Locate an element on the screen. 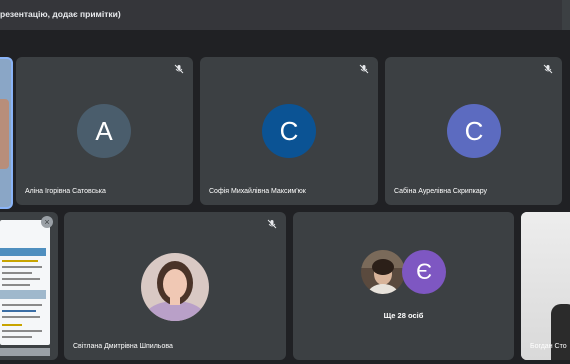 This screenshot has height=364, width=570. participant-video is located at coordinates (4, 134).